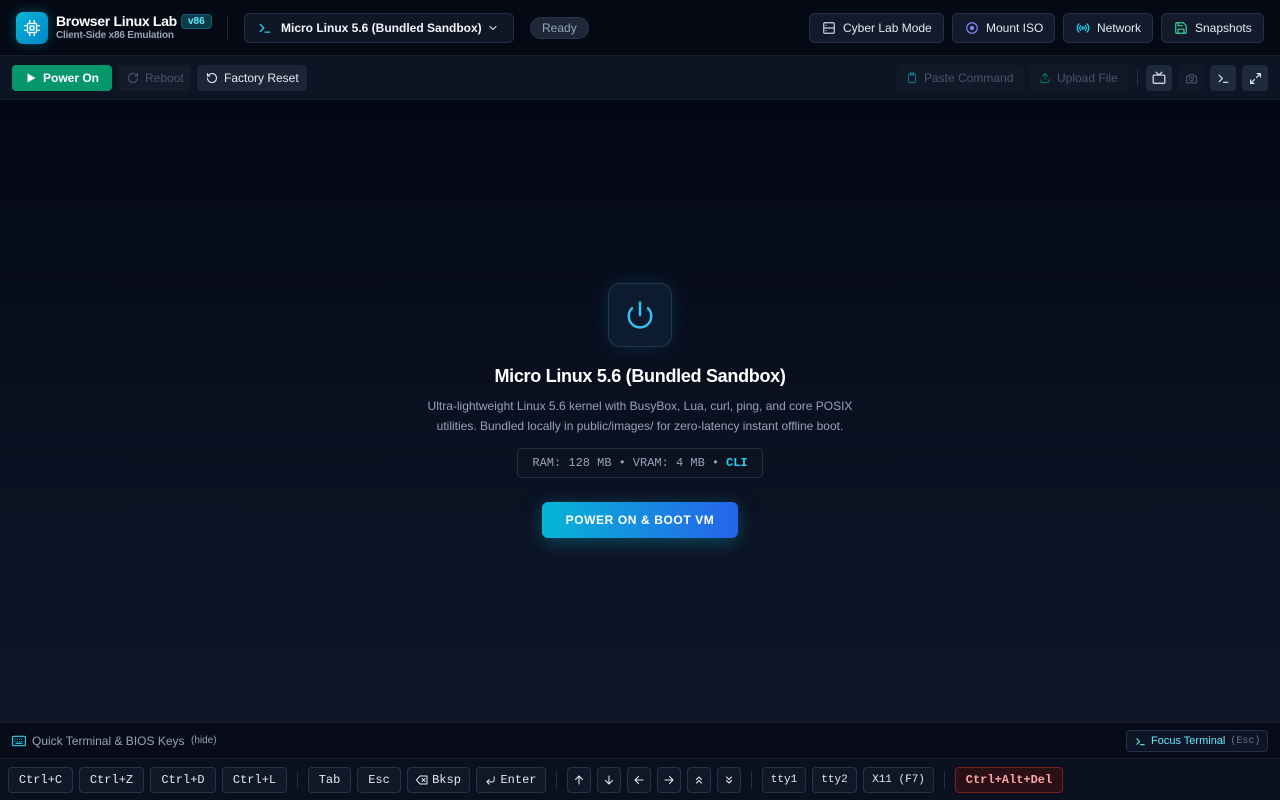 This screenshot has height=800, width=1280. I want to click on network-label: Network, so click(1119, 28).